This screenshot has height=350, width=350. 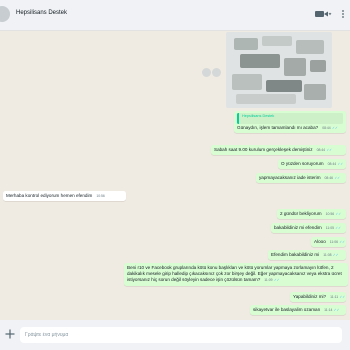 What do you see at coordinates (328, 310) in the screenshot?
I see `message-time: 11:14` at bounding box center [328, 310].